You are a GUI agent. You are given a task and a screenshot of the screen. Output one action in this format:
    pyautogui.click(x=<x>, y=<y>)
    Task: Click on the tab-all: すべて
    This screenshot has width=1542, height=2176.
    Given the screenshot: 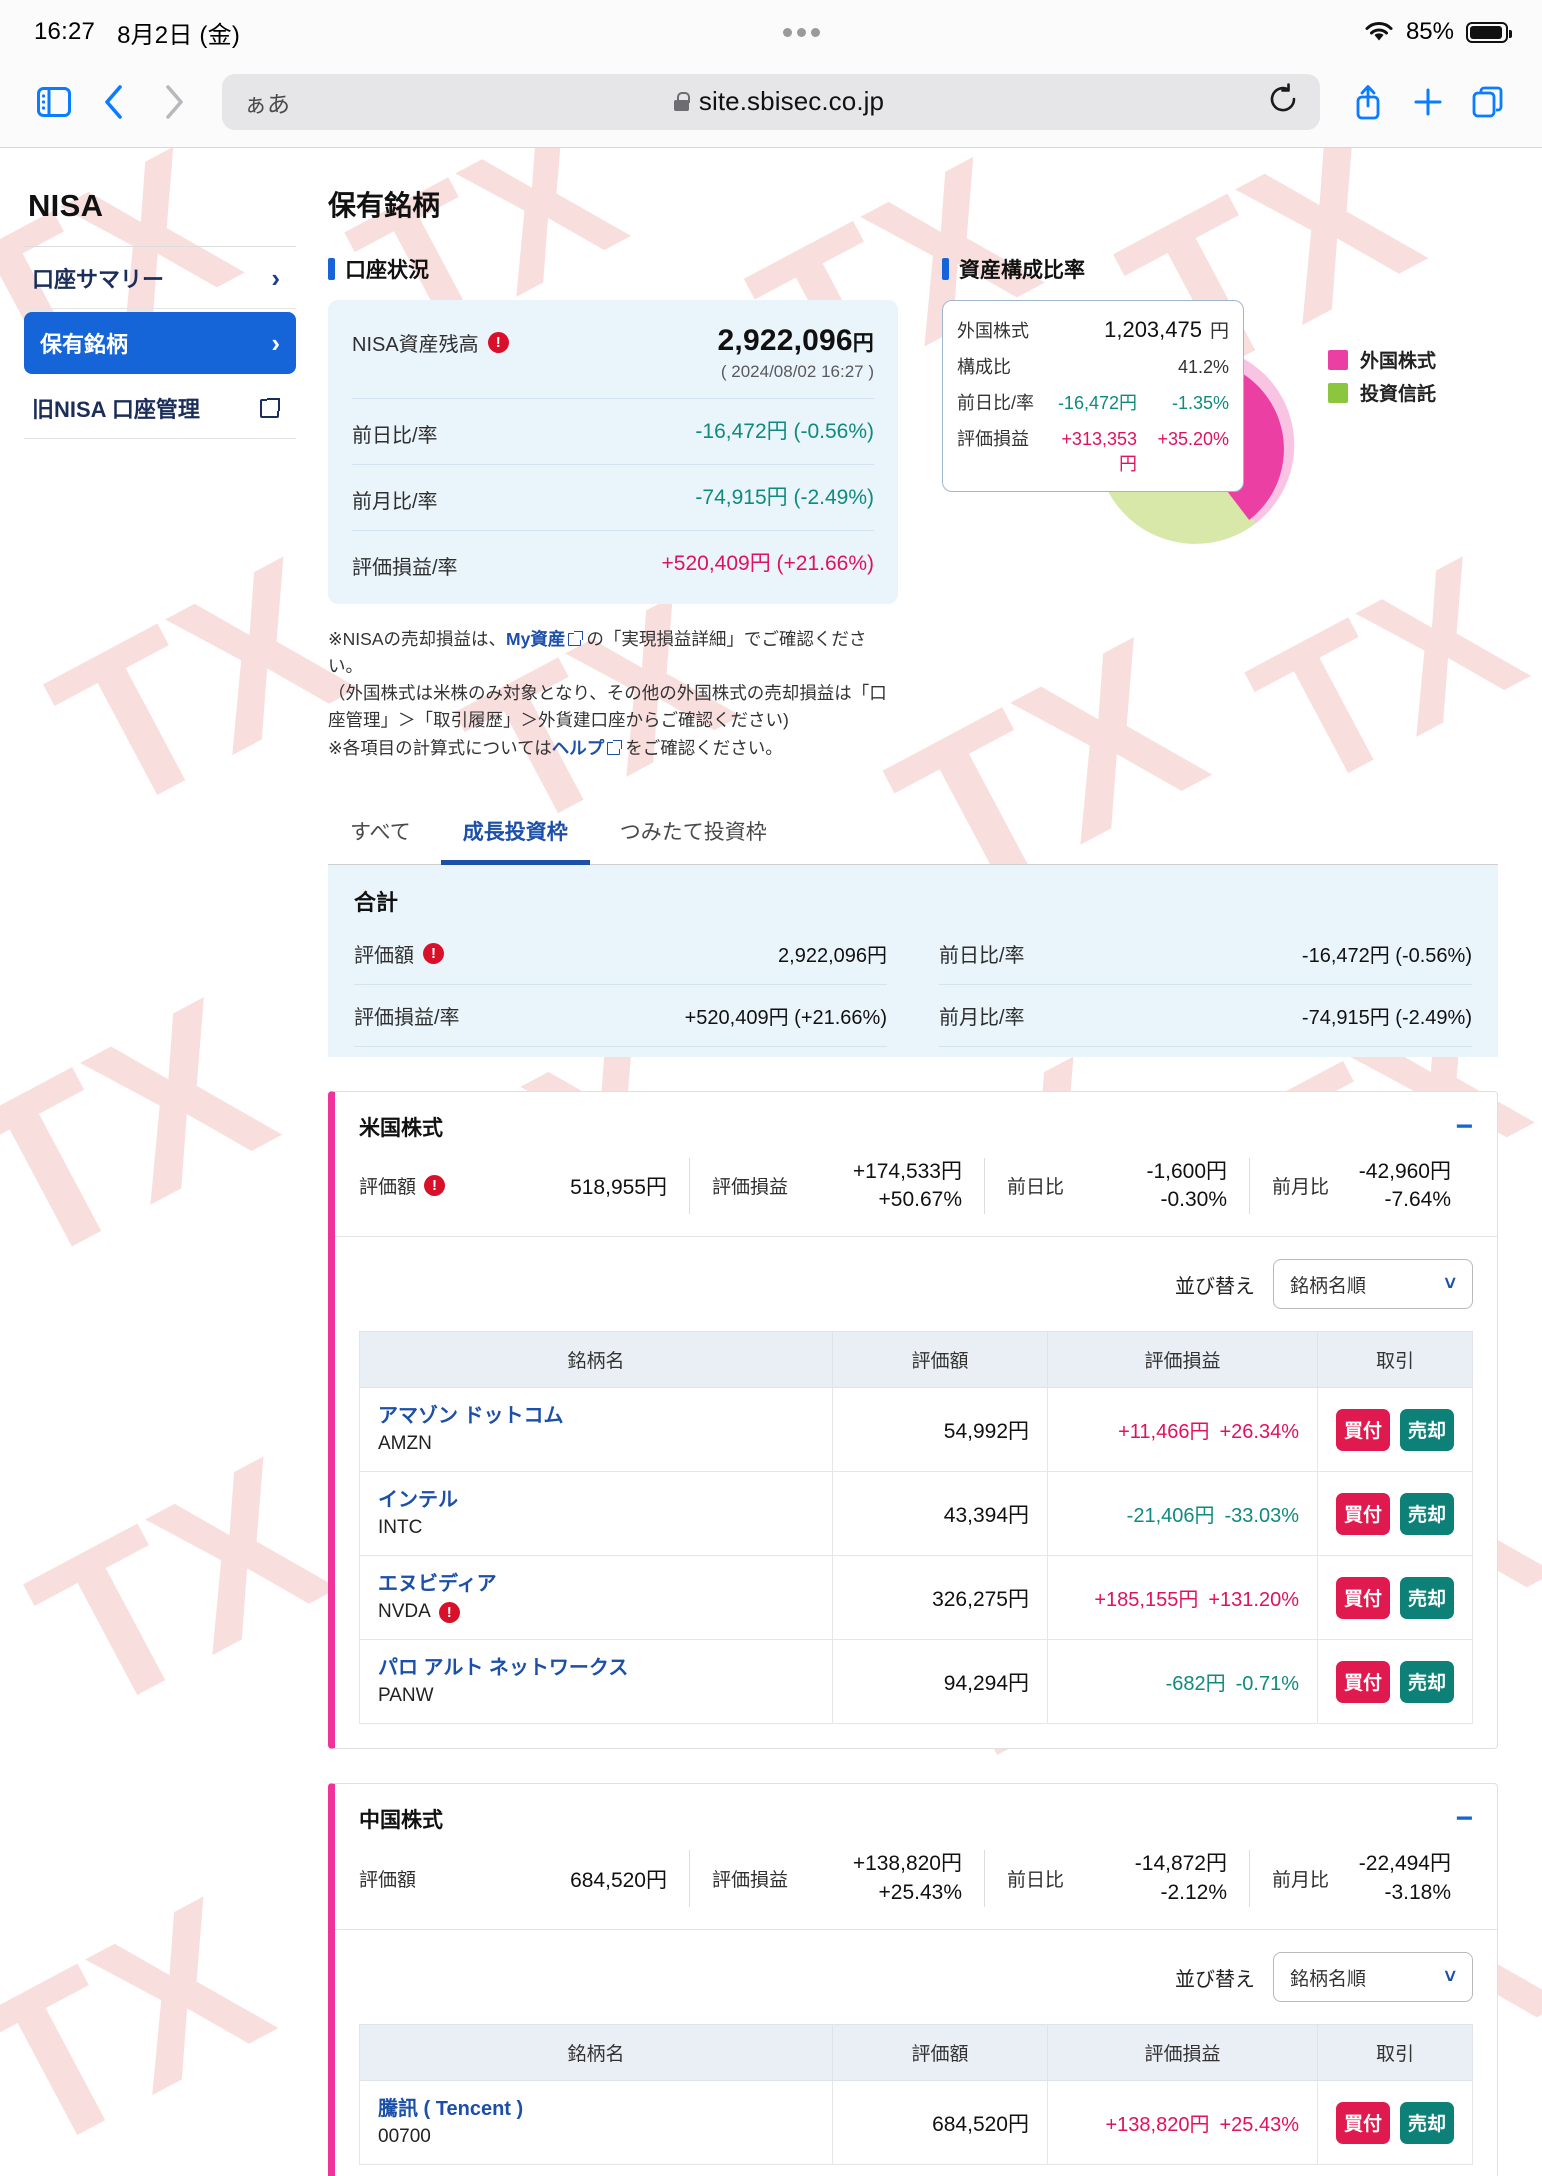 What is the action you would take?
    pyautogui.click(x=380, y=835)
    